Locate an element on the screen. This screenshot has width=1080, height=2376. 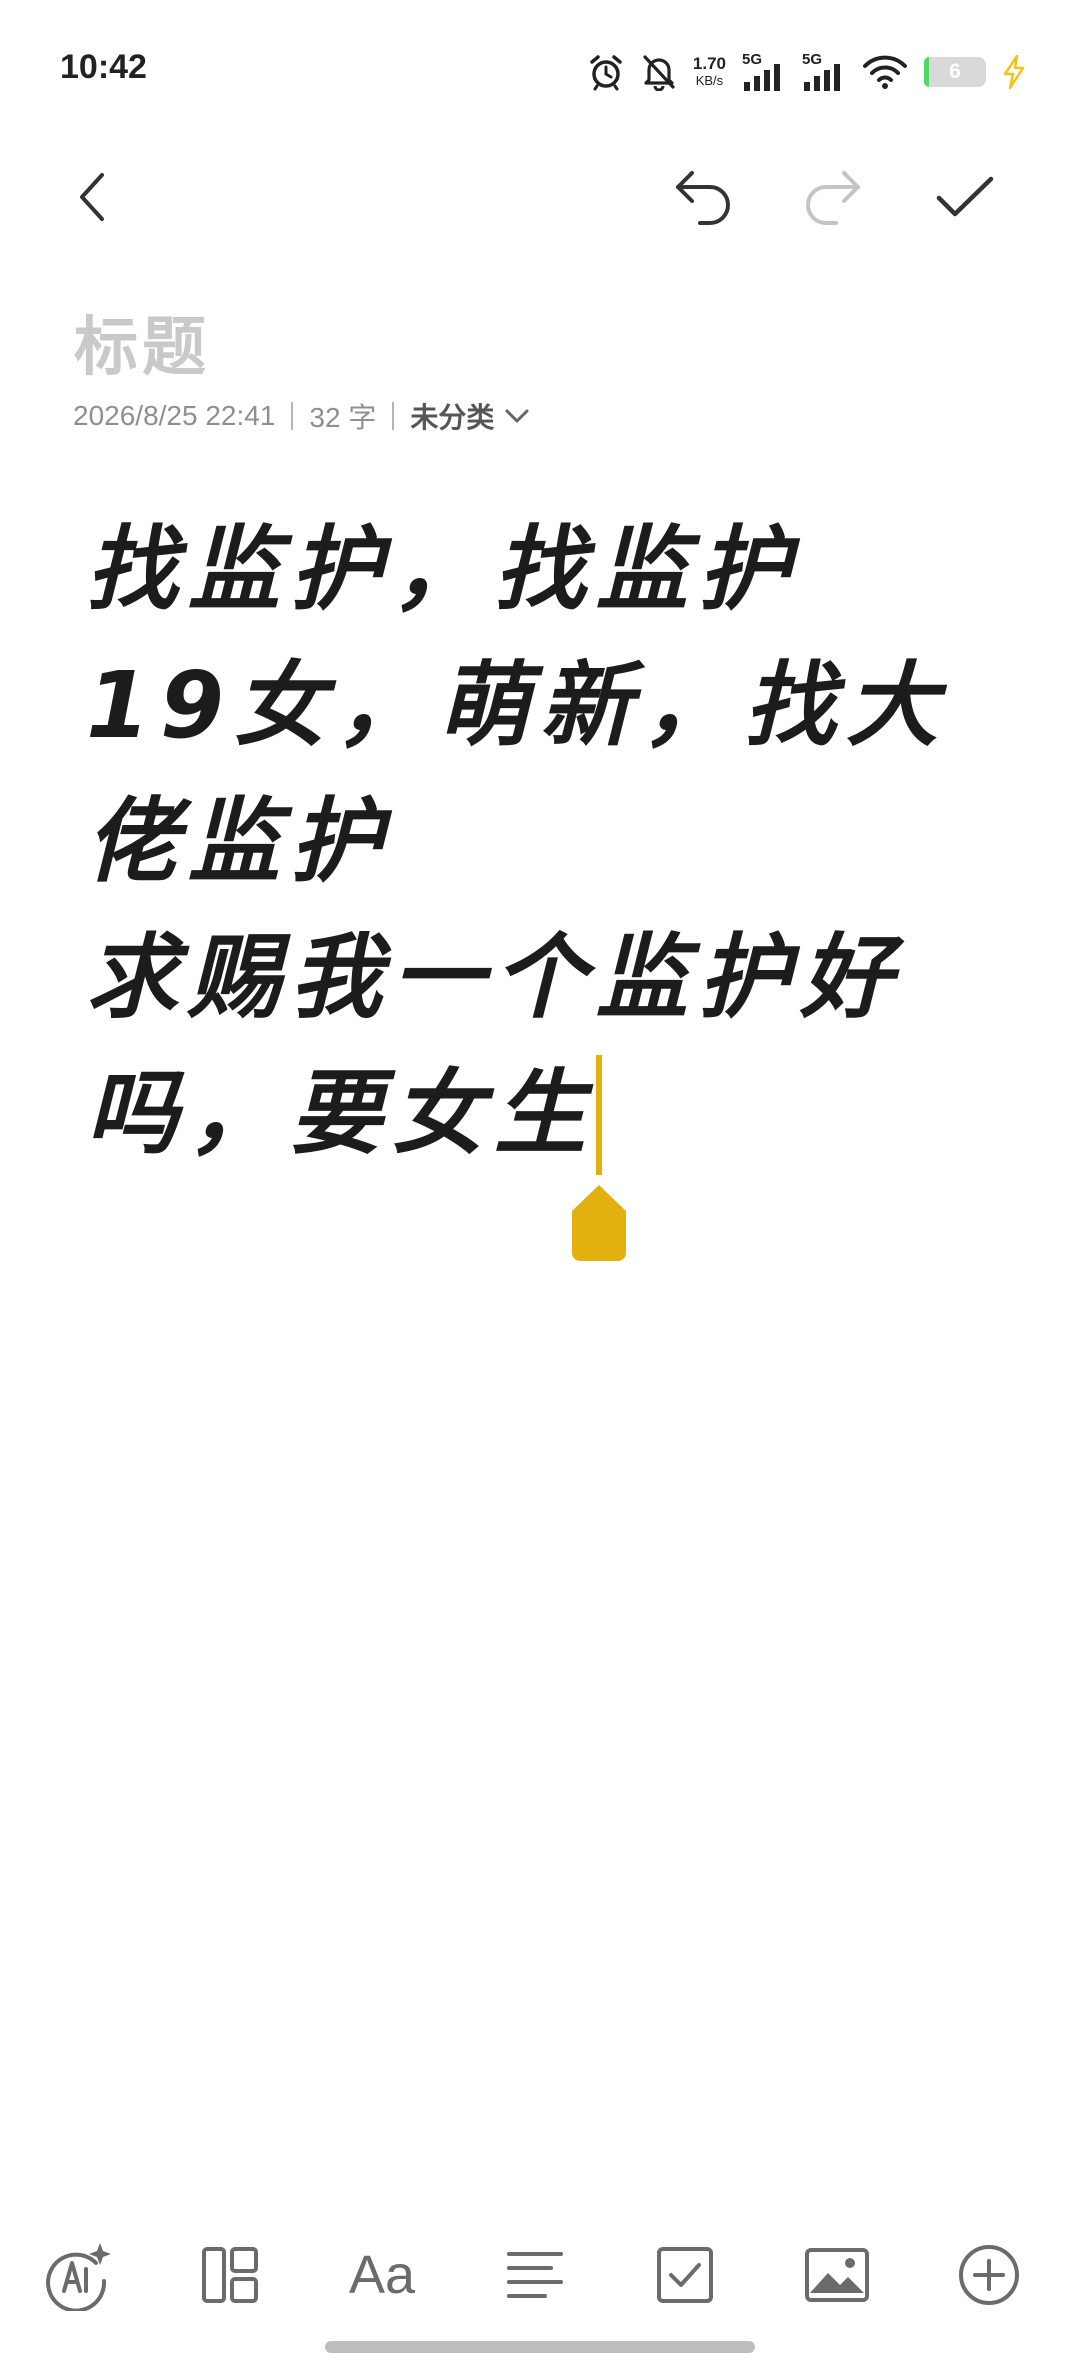
network-speed-value: 1.70 is located at coordinates (709, 63).